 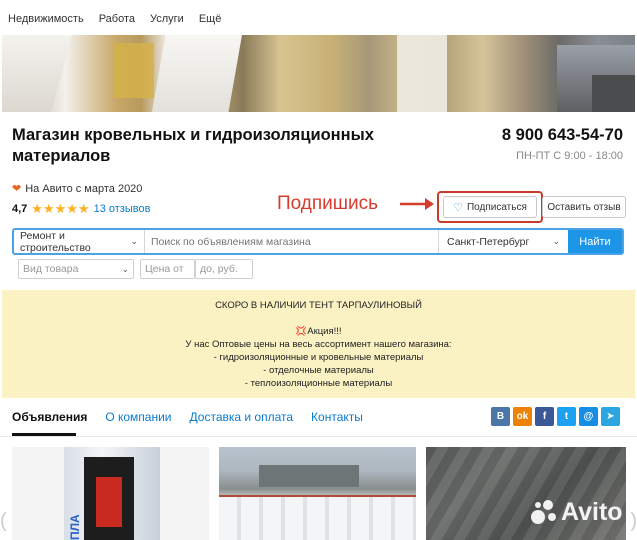 What do you see at coordinates (318, 73) in the screenshot?
I see `shop-banner-image` at bounding box center [318, 73].